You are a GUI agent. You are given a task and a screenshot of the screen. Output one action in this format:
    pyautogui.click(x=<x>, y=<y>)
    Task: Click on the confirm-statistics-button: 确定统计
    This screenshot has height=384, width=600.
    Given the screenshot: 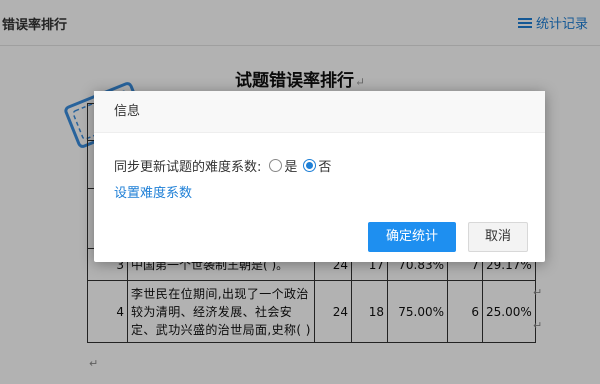 What is the action you would take?
    pyautogui.click(x=412, y=237)
    